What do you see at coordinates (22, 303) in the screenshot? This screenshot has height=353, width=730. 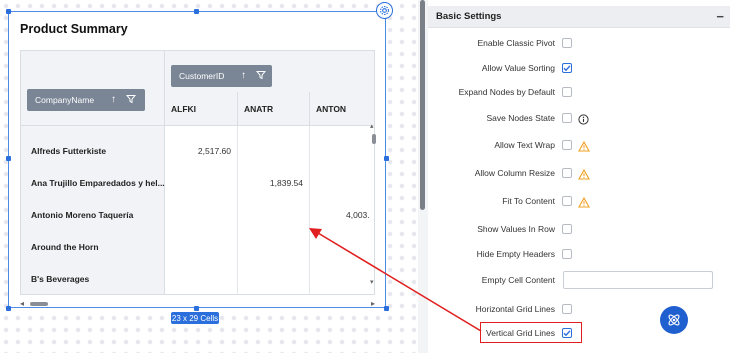 I see `scroll-left-icon: ◂` at bounding box center [22, 303].